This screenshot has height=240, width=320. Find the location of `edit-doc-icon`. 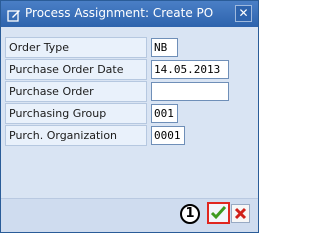

edit-doc-icon is located at coordinates (14, 14).